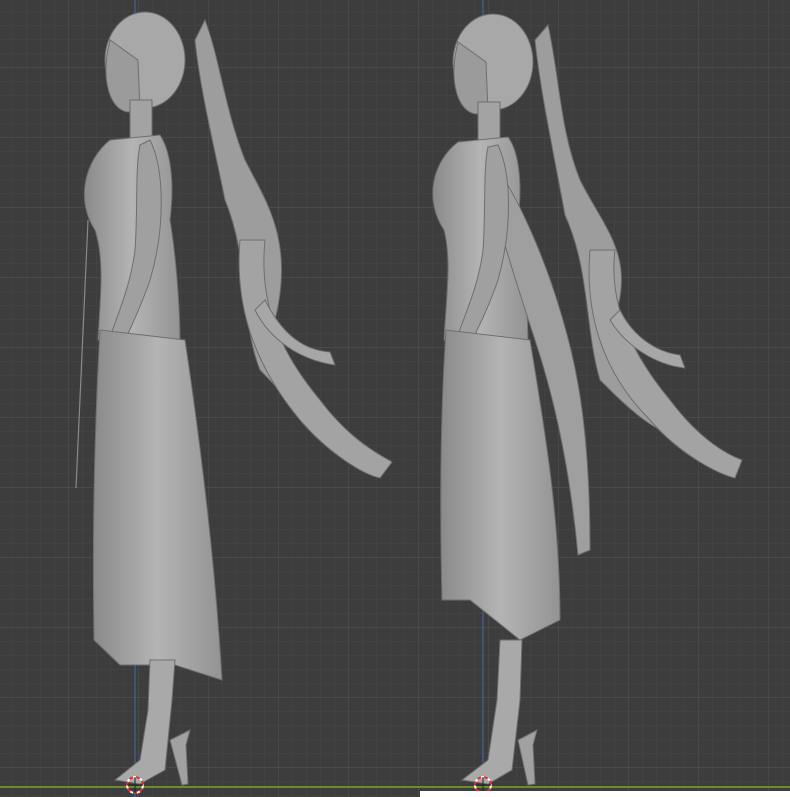  What do you see at coordinates (135, 785) in the screenshot?
I see `3d-cursor-icon` at bounding box center [135, 785].